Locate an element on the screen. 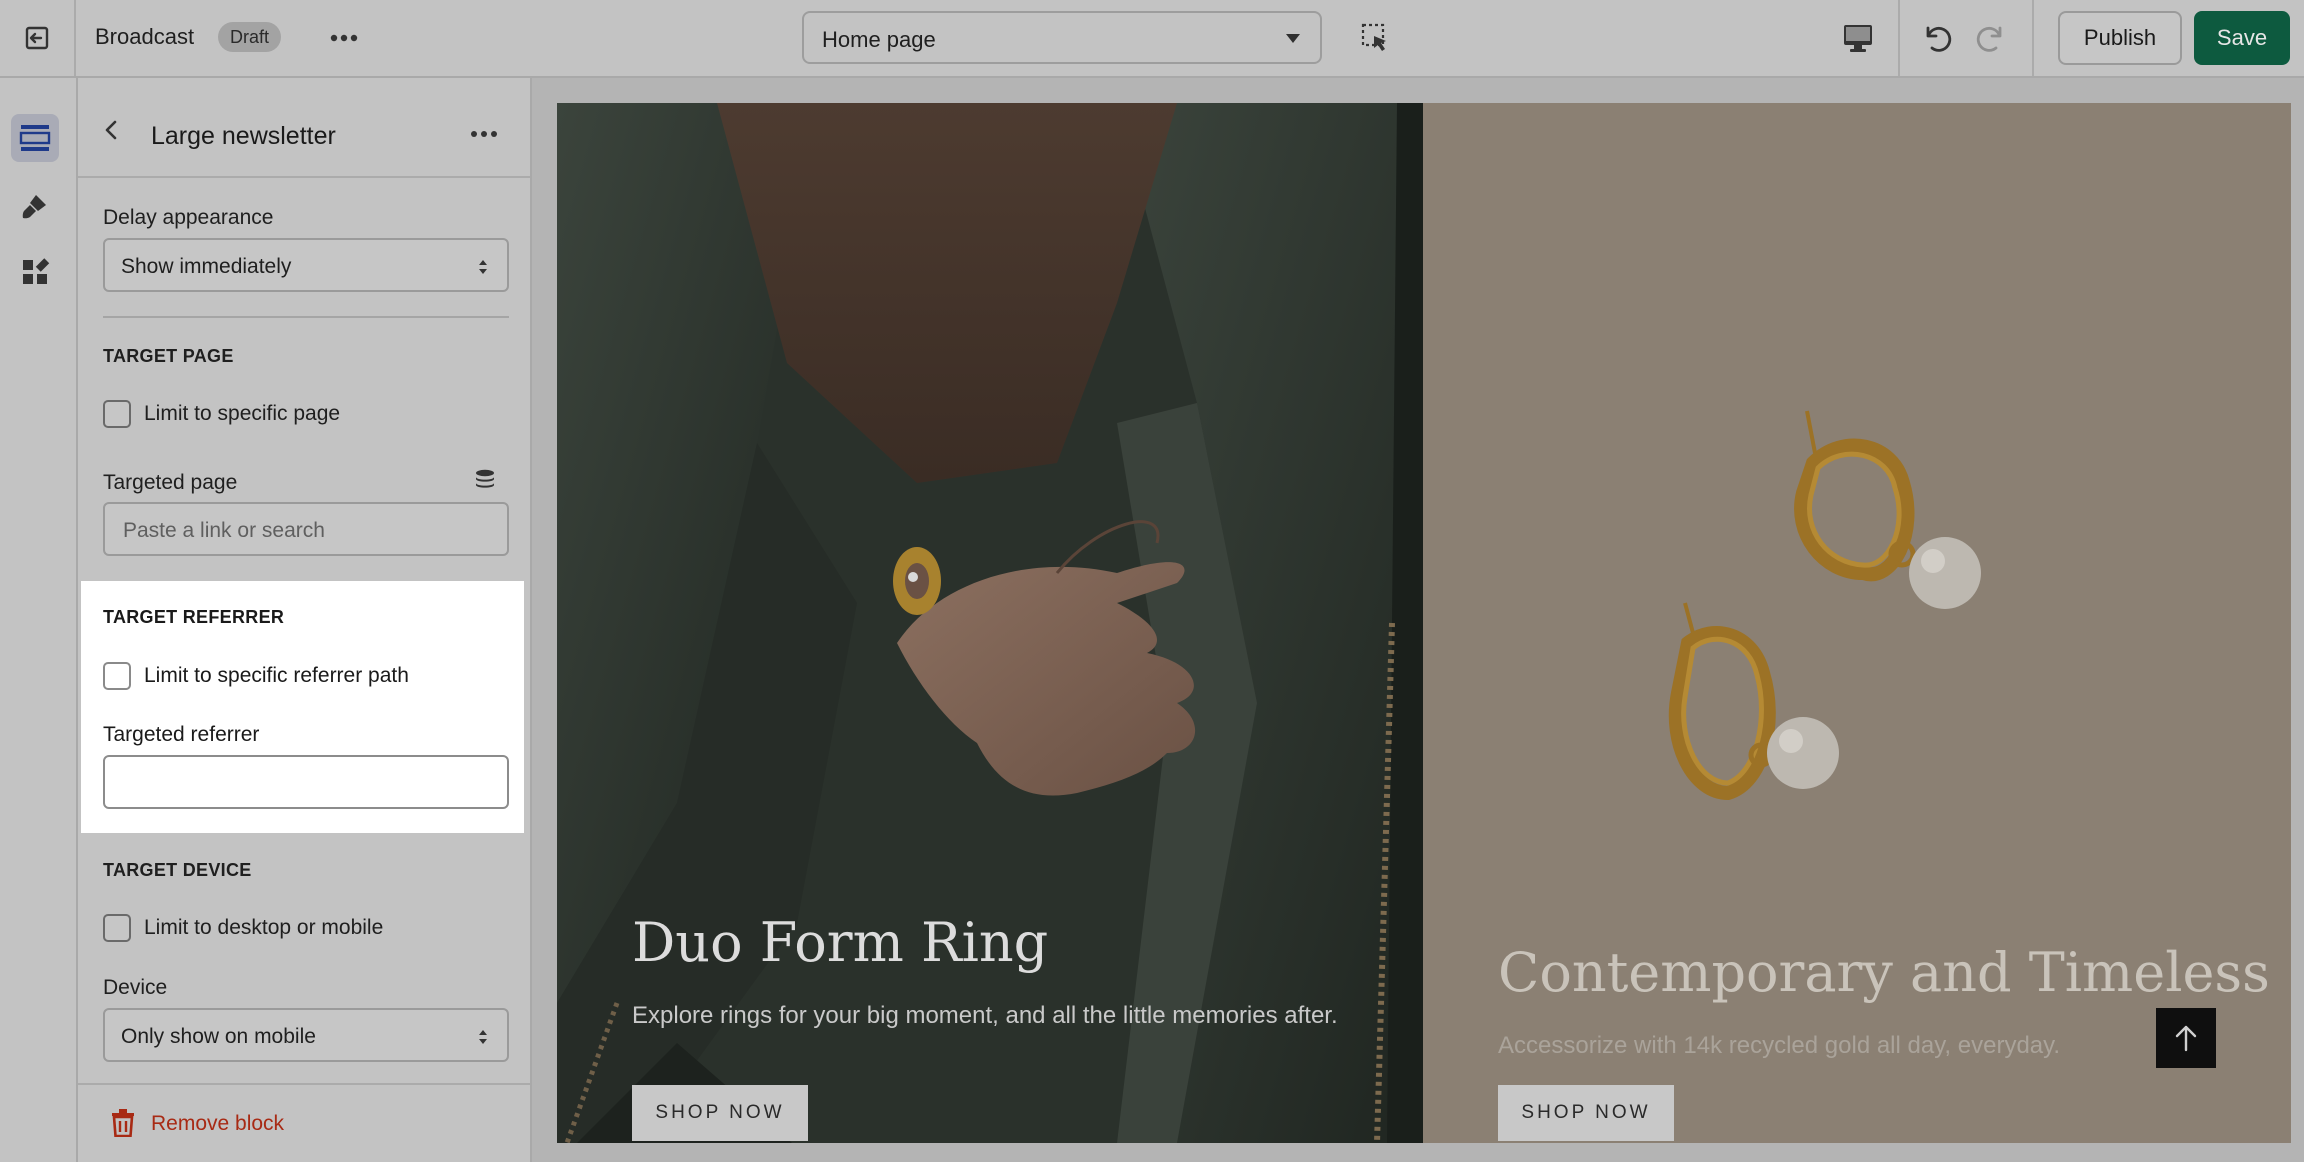  hero-left-shop-button: SHOP NOW is located at coordinates (720, 1113).